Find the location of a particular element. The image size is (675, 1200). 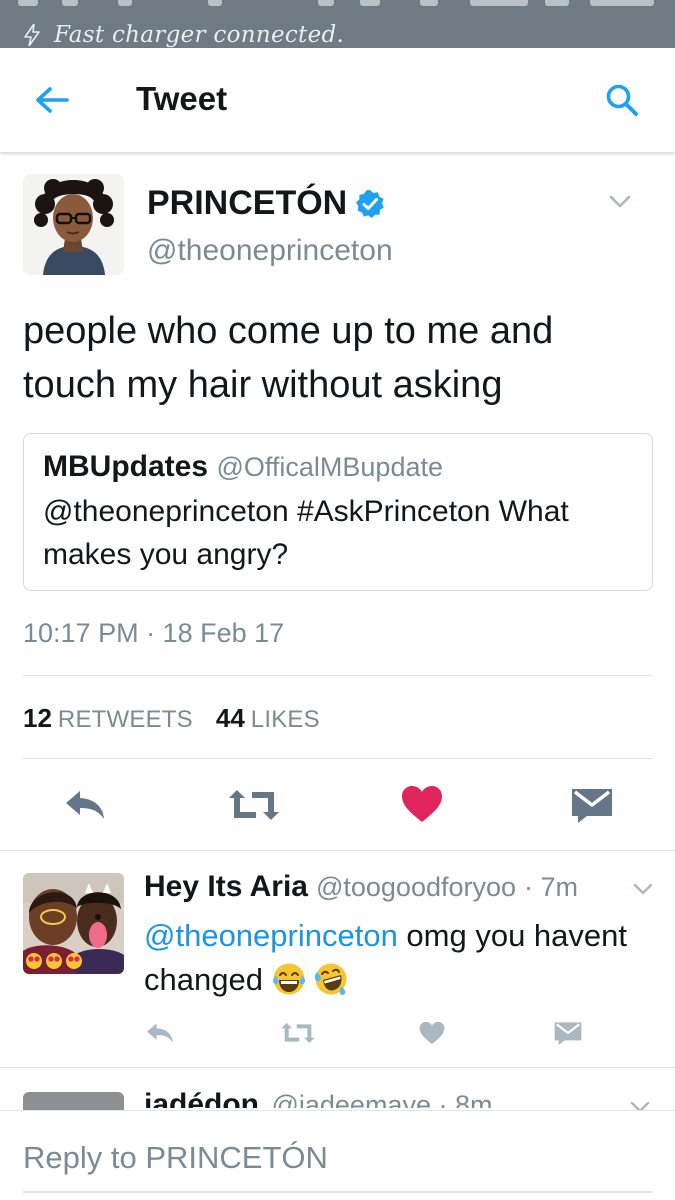

direct-message-button is located at coordinates (592, 805).